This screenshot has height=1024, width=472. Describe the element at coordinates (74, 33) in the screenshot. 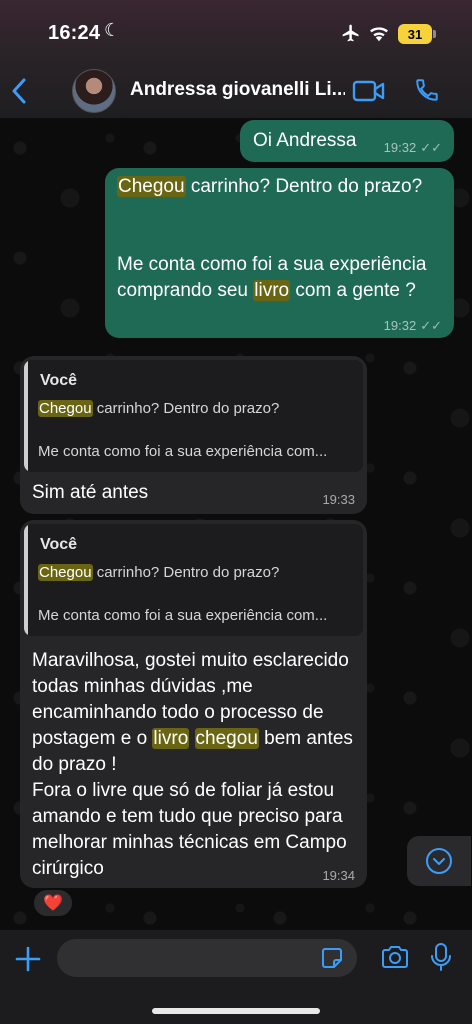

I see `status-time: 16:24` at that location.